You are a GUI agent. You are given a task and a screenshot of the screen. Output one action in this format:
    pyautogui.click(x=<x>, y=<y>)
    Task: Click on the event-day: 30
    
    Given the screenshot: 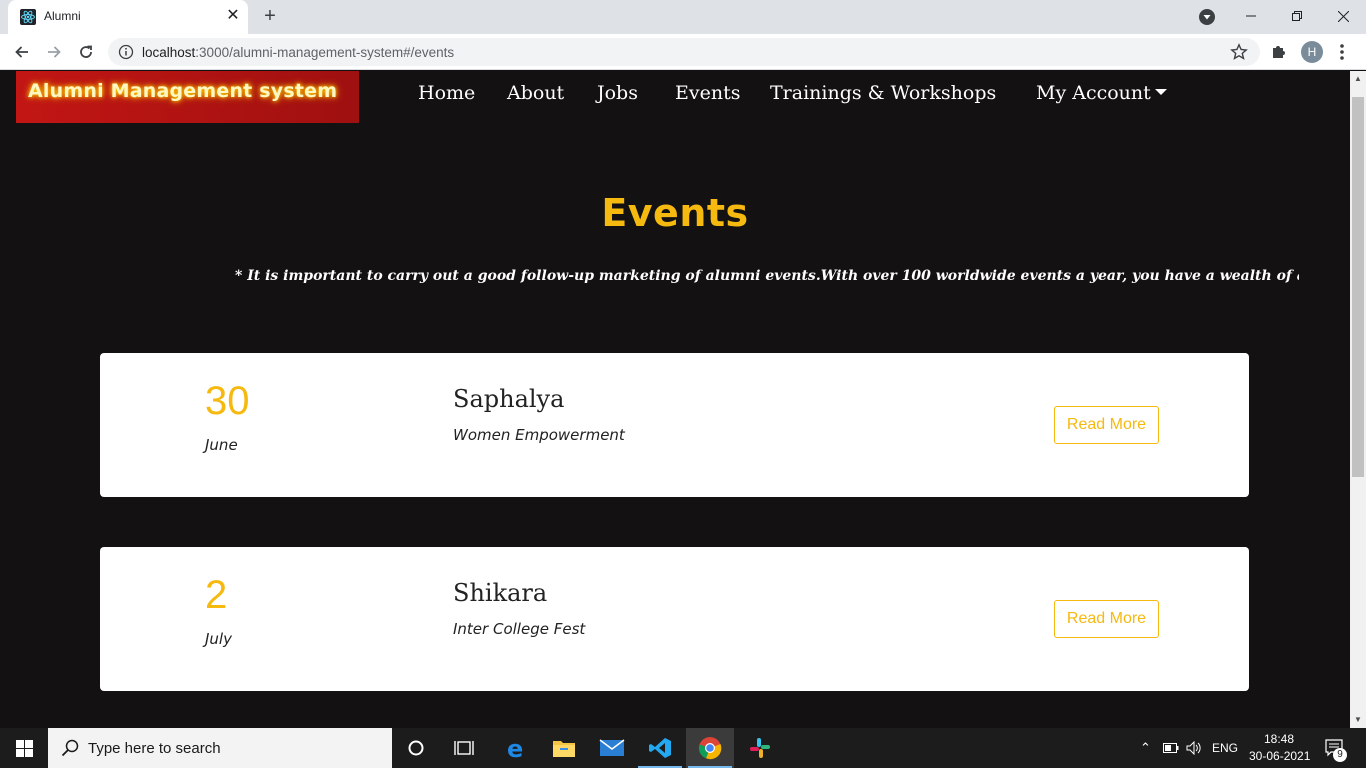 What is the action you would take?
    pyautogui.click(x=227, y=401)
    